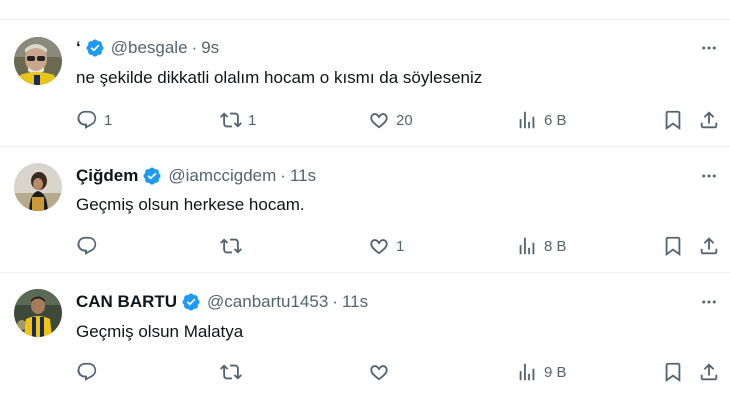  I want to click on views-count: 9 B, so click(555, 372).